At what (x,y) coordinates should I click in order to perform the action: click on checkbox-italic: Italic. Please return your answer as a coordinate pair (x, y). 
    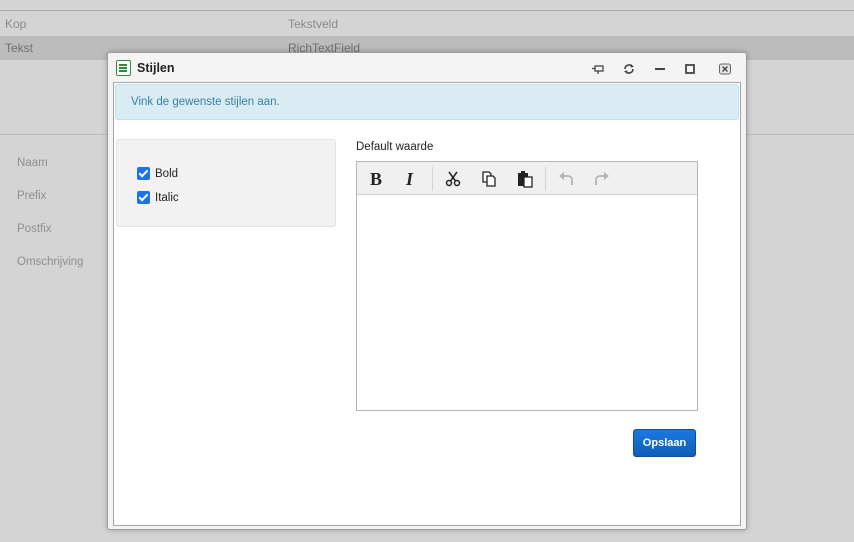
    Looking at the image, I should click on (158, 197).